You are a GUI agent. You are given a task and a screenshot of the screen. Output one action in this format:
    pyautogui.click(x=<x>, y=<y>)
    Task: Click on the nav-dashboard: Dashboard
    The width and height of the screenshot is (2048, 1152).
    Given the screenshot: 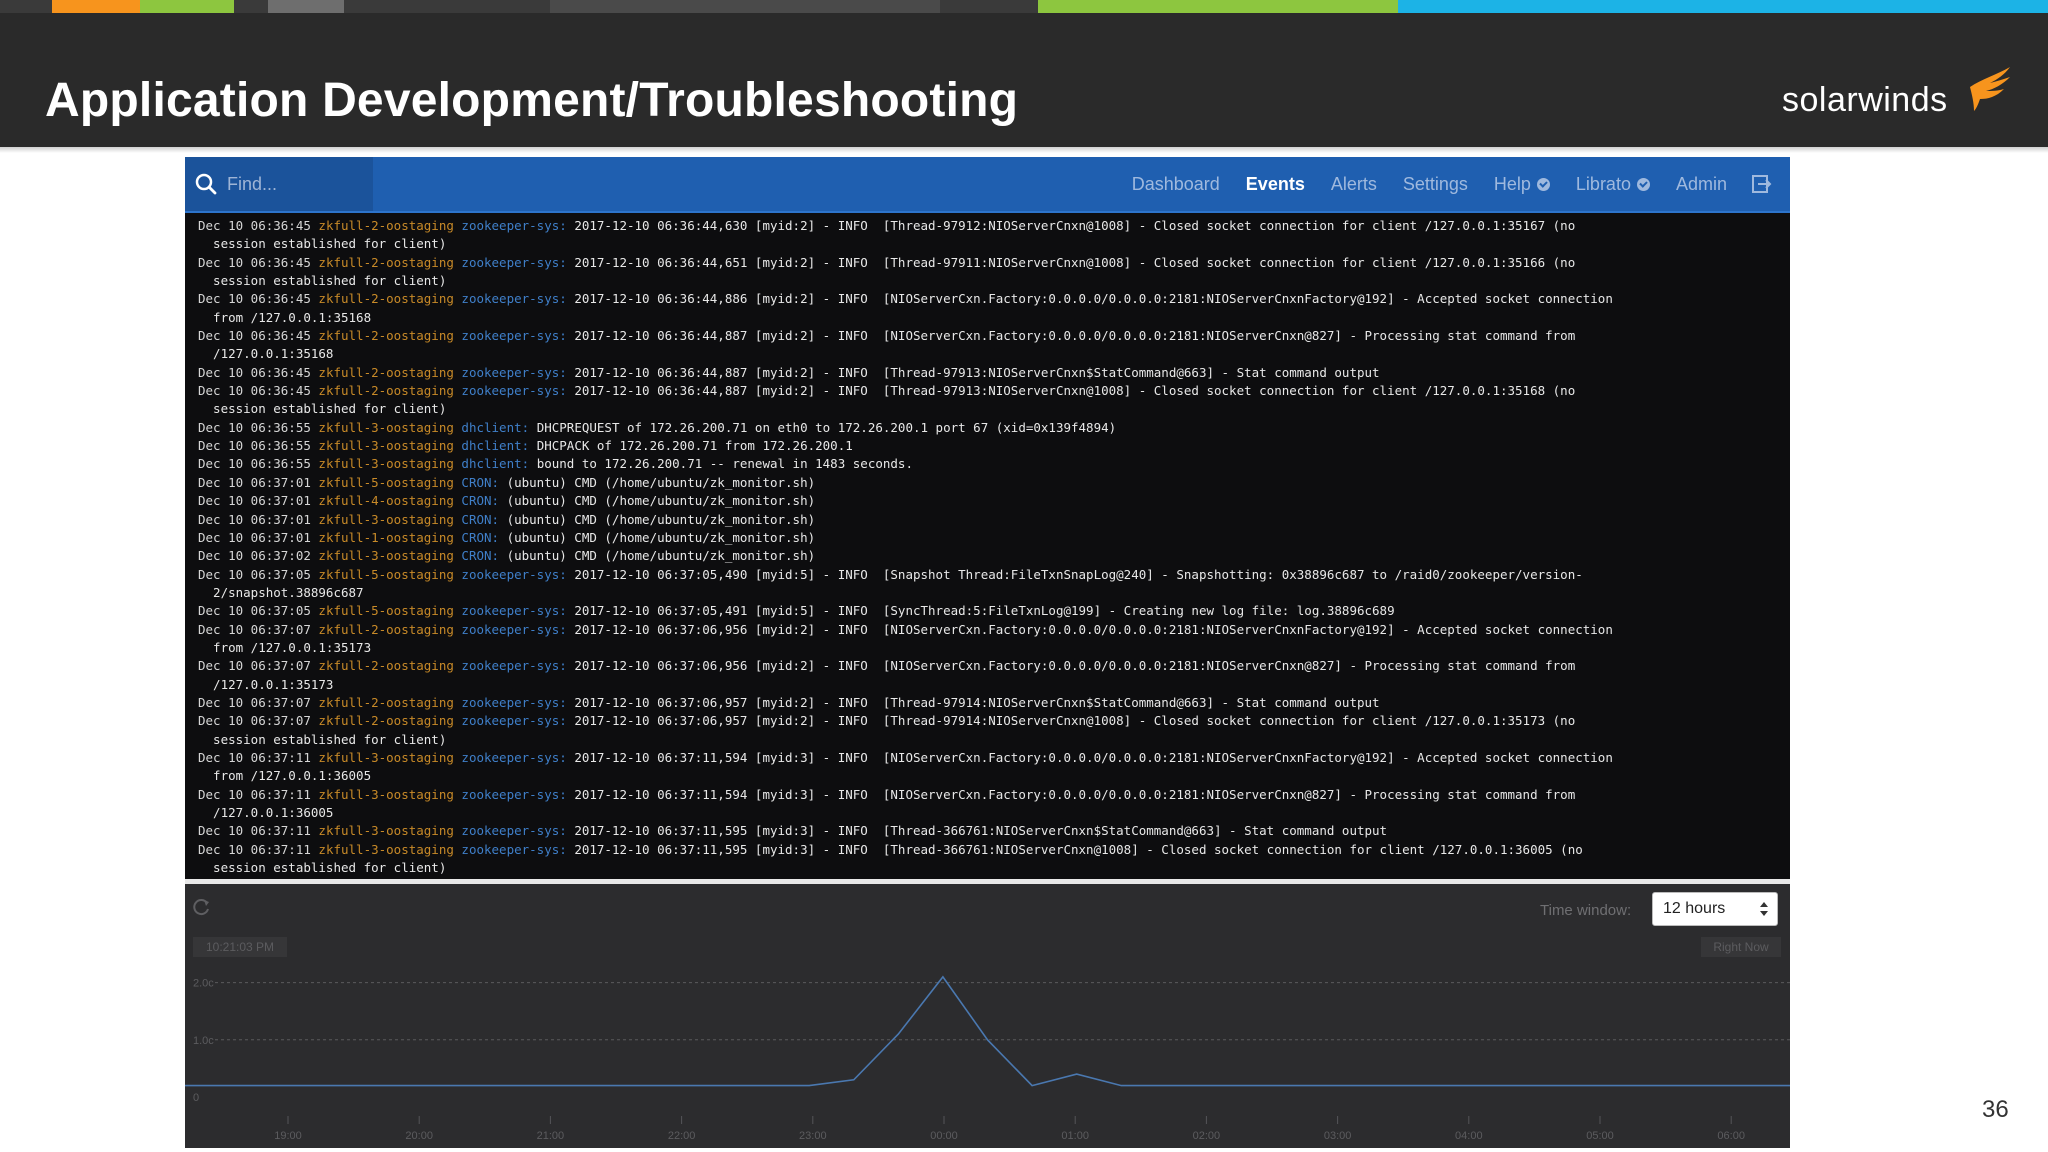 What is the action you would take?
    pyautogui.click(x=1176, y=184)
    